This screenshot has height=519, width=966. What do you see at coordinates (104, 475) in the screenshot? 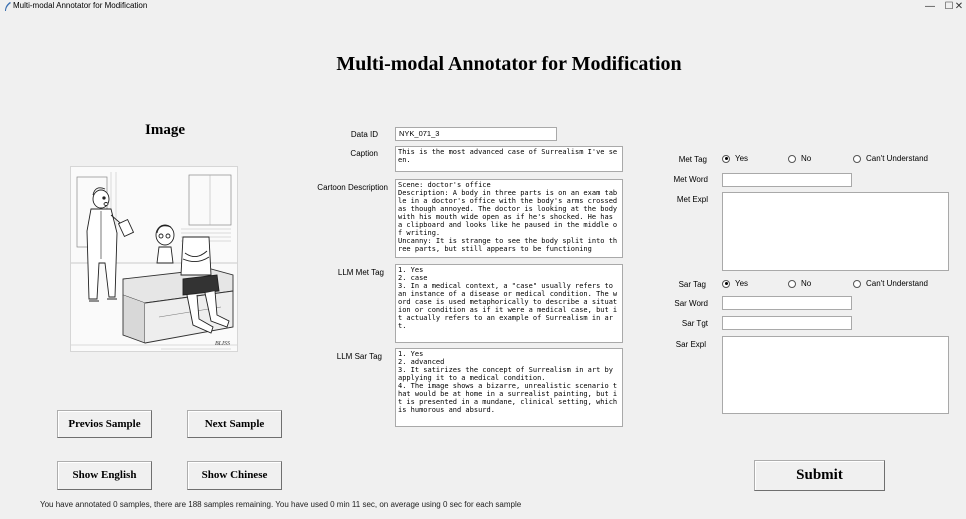
I see `show-english-button: Show English` at bounding box center [104, 475].